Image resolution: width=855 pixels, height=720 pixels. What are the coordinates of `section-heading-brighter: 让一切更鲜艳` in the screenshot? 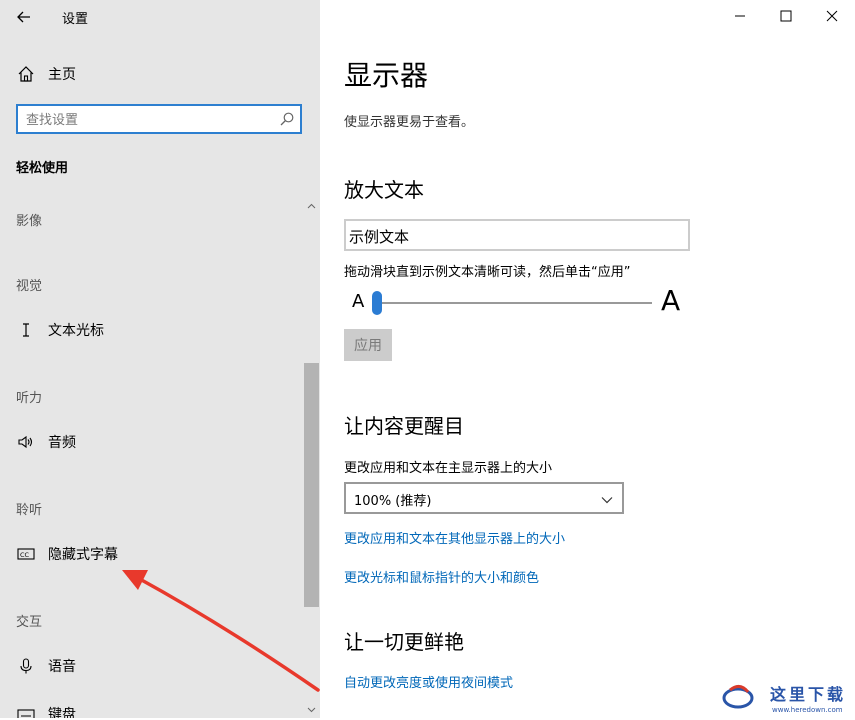 It's located at (404, 642).